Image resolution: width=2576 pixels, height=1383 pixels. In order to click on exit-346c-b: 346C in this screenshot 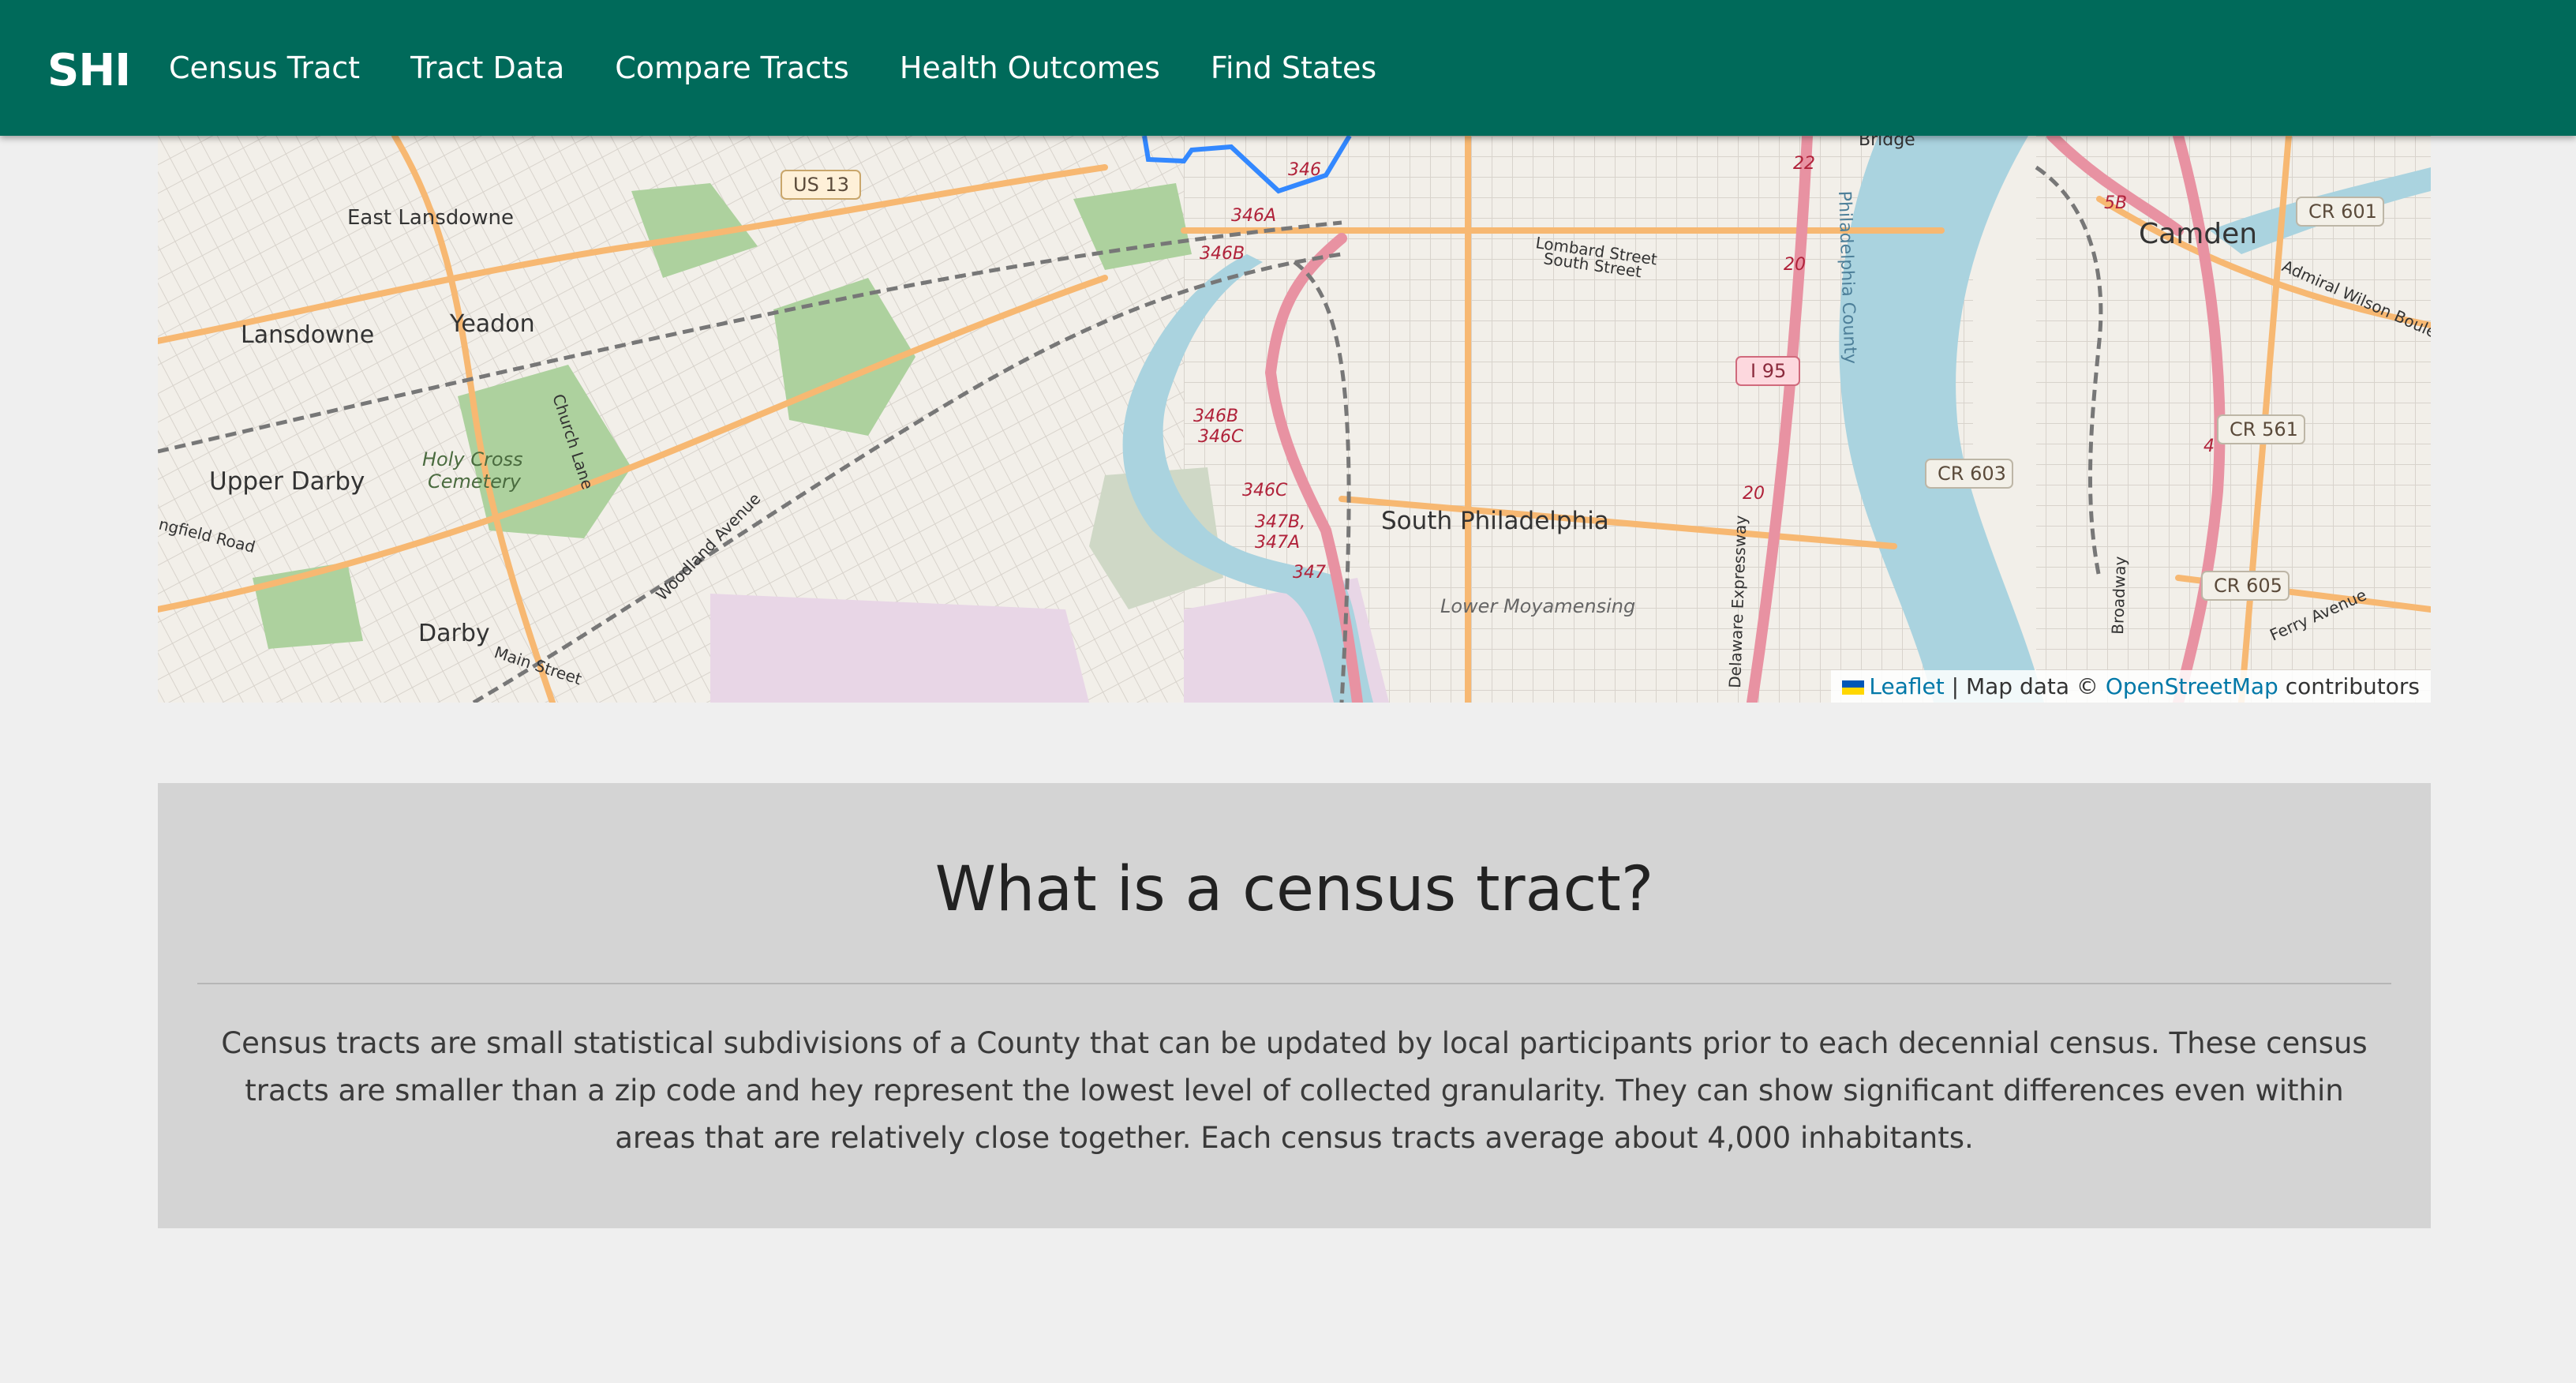, I will do `click(1265, 490)`.